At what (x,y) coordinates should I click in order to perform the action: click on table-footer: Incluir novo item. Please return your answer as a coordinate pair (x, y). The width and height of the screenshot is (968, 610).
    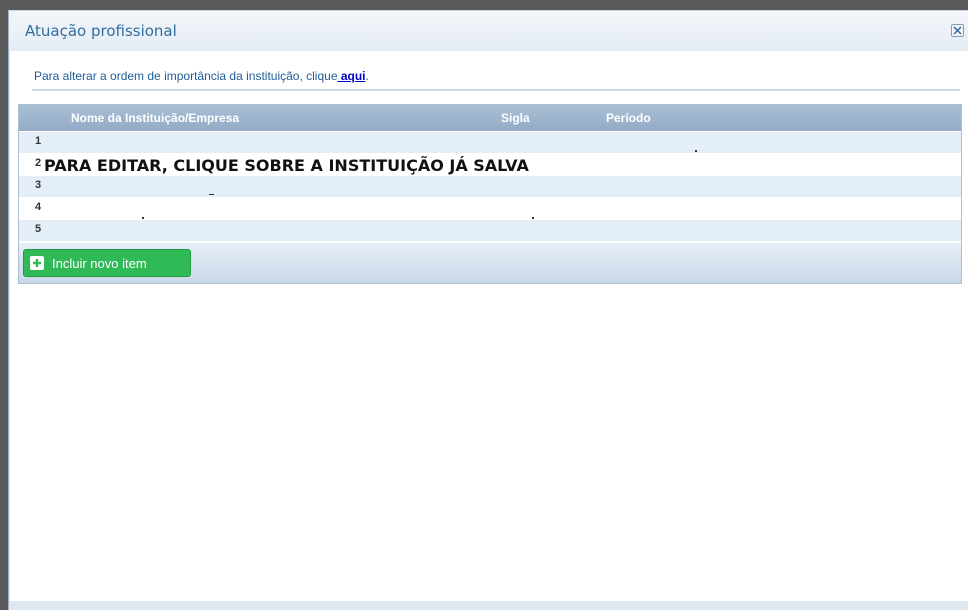
    Looking at the image, I should click on (490, 263).